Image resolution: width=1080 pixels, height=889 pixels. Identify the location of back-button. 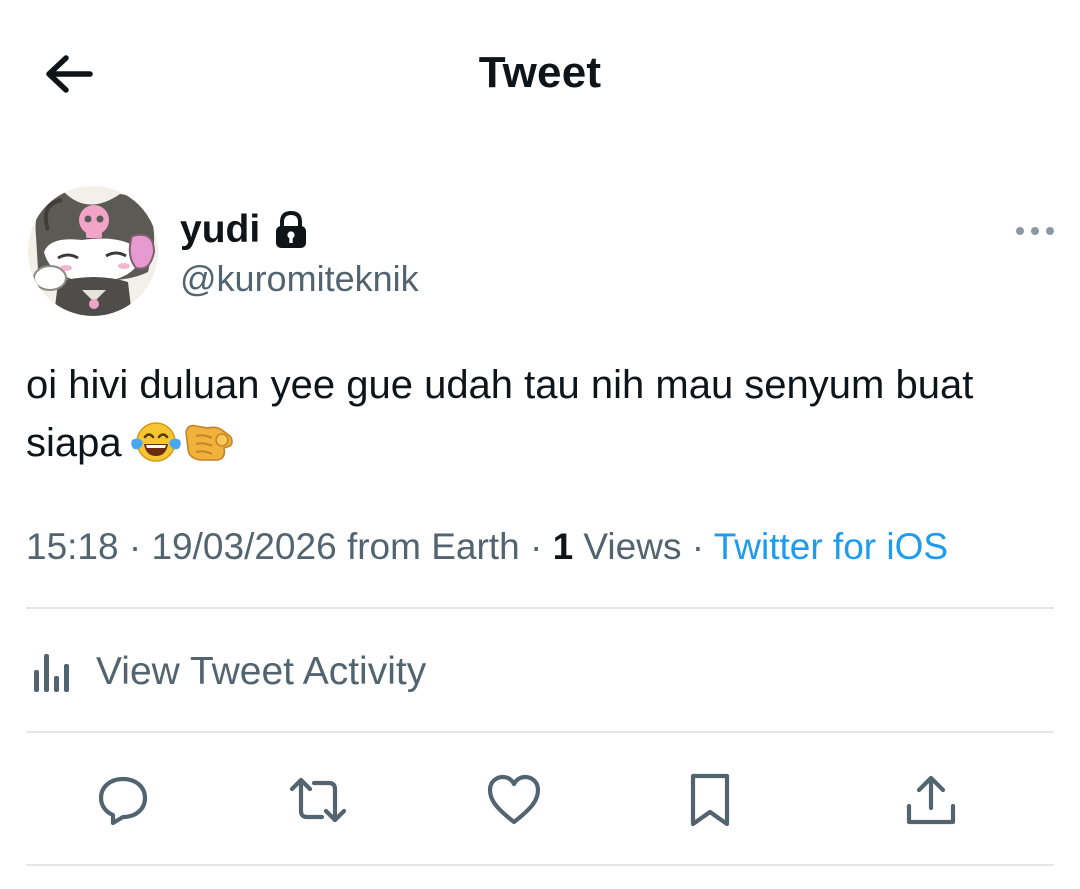
(68, 74).